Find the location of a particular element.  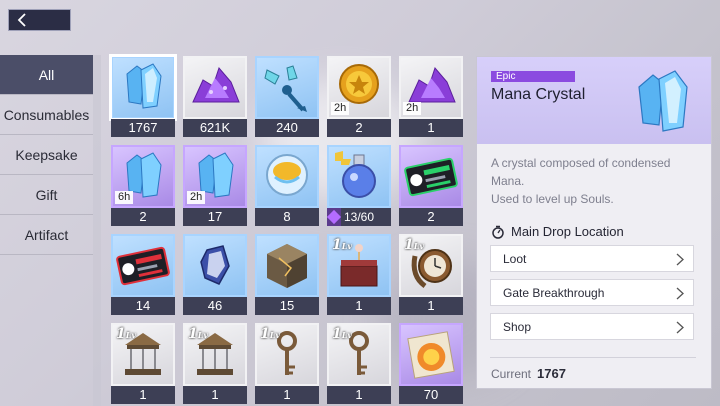

inventory-slot-mana-crystal-timed: 6h 2 is located at coordinates (143, 185).